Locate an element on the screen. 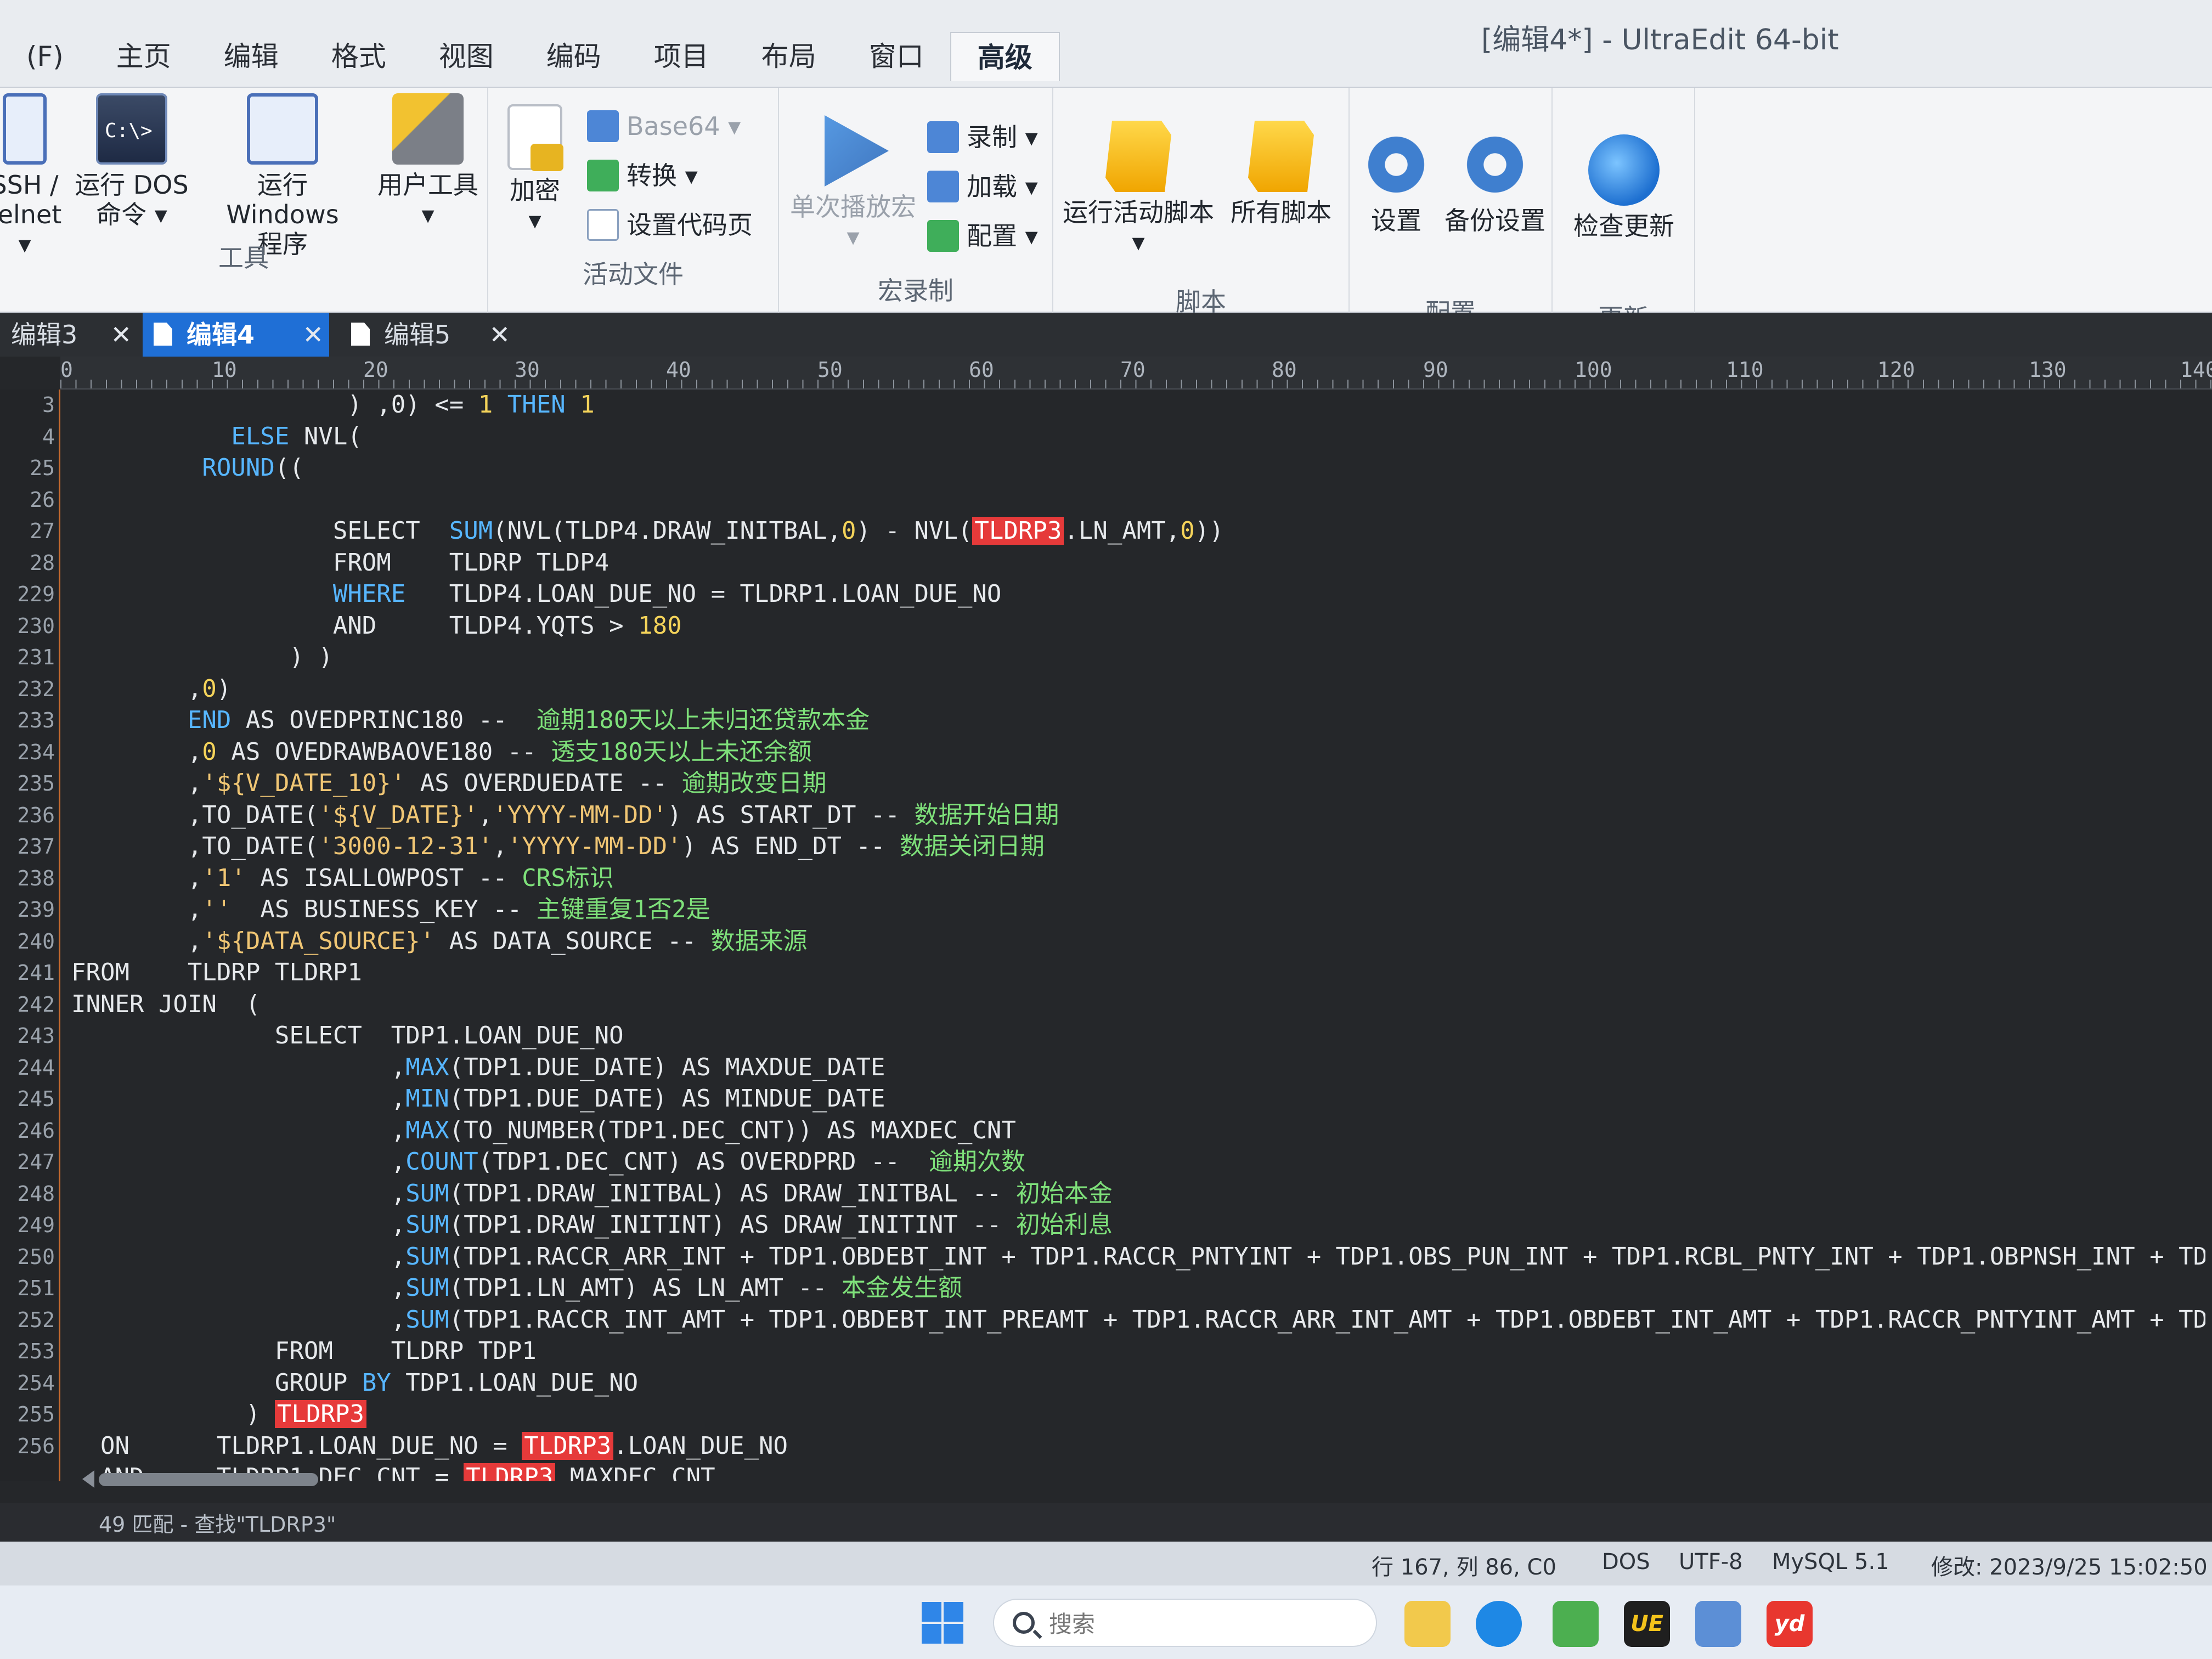  code-line: END AS OVEDPRINC180 -- 逾期180天以上未归还贷款本金 is located at coordinates (471, 720).